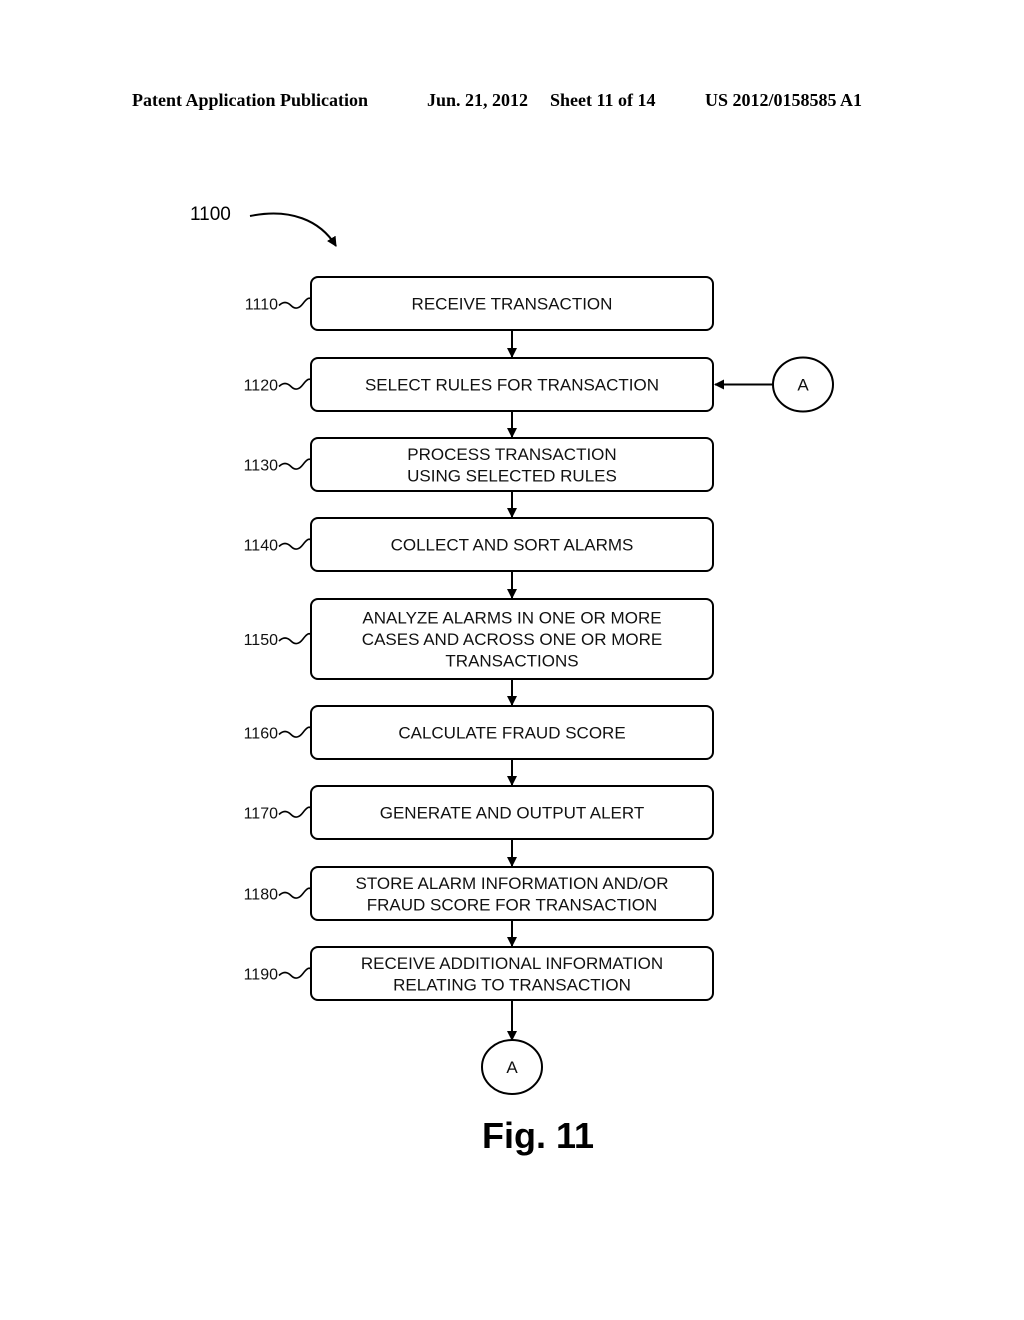 The height and width of the screenshot is (1320, 1024). I want to click on flow-step-1120: SELECT RULES FOR TRANSACTION 1120, so click(479, 397).